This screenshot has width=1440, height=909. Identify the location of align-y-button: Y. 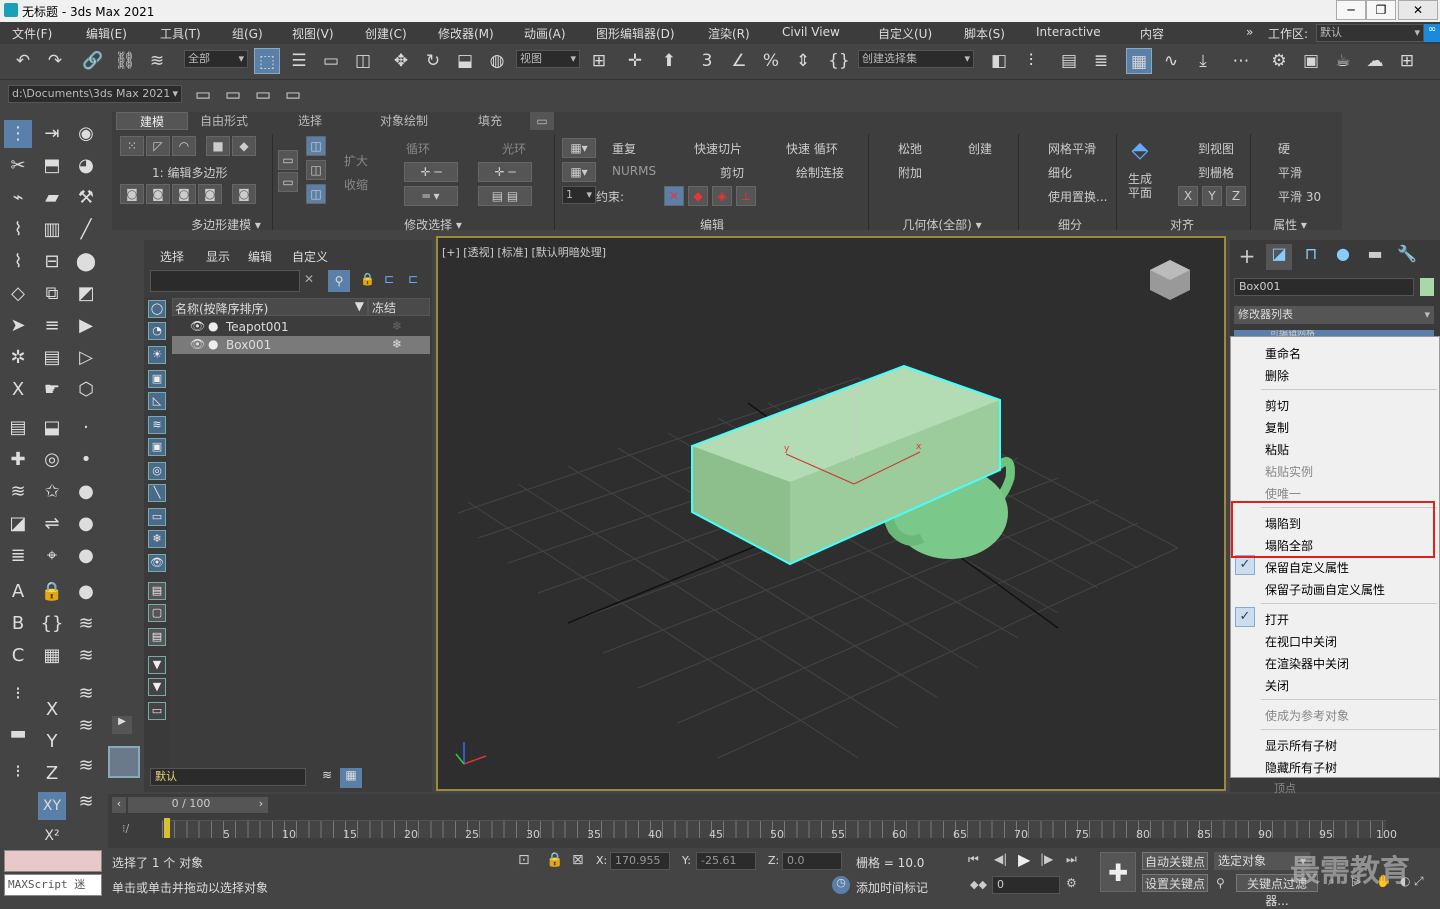
(1212, 196).